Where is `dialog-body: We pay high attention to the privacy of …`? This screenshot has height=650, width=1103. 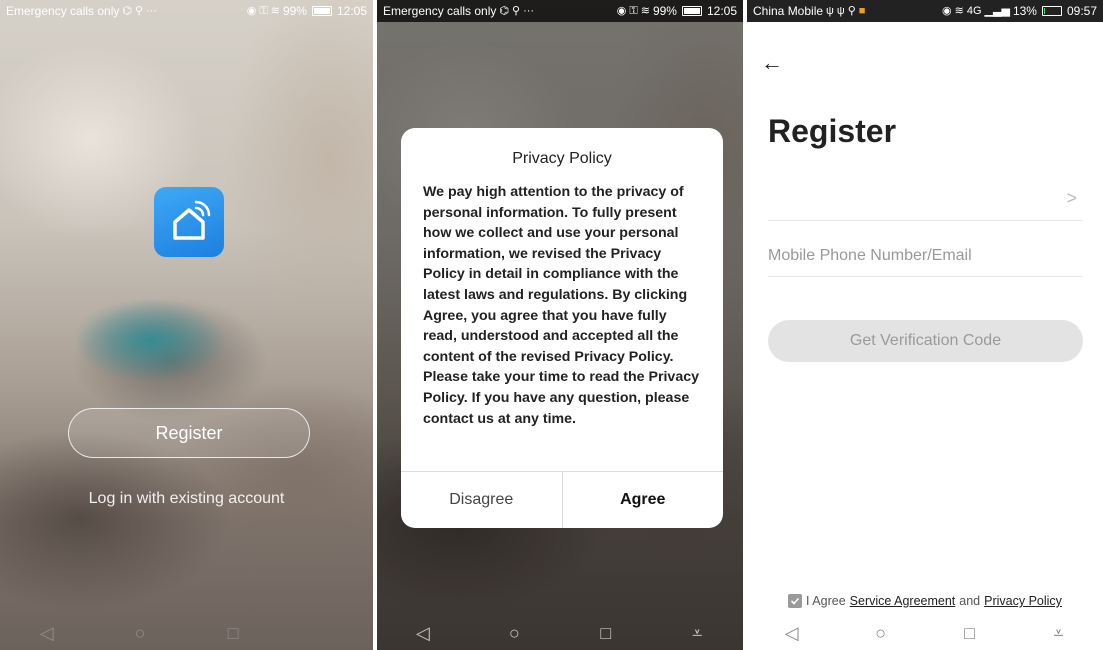
dialog-body: We pay high attention to the privacy of … is located at coordinates (561, 305).